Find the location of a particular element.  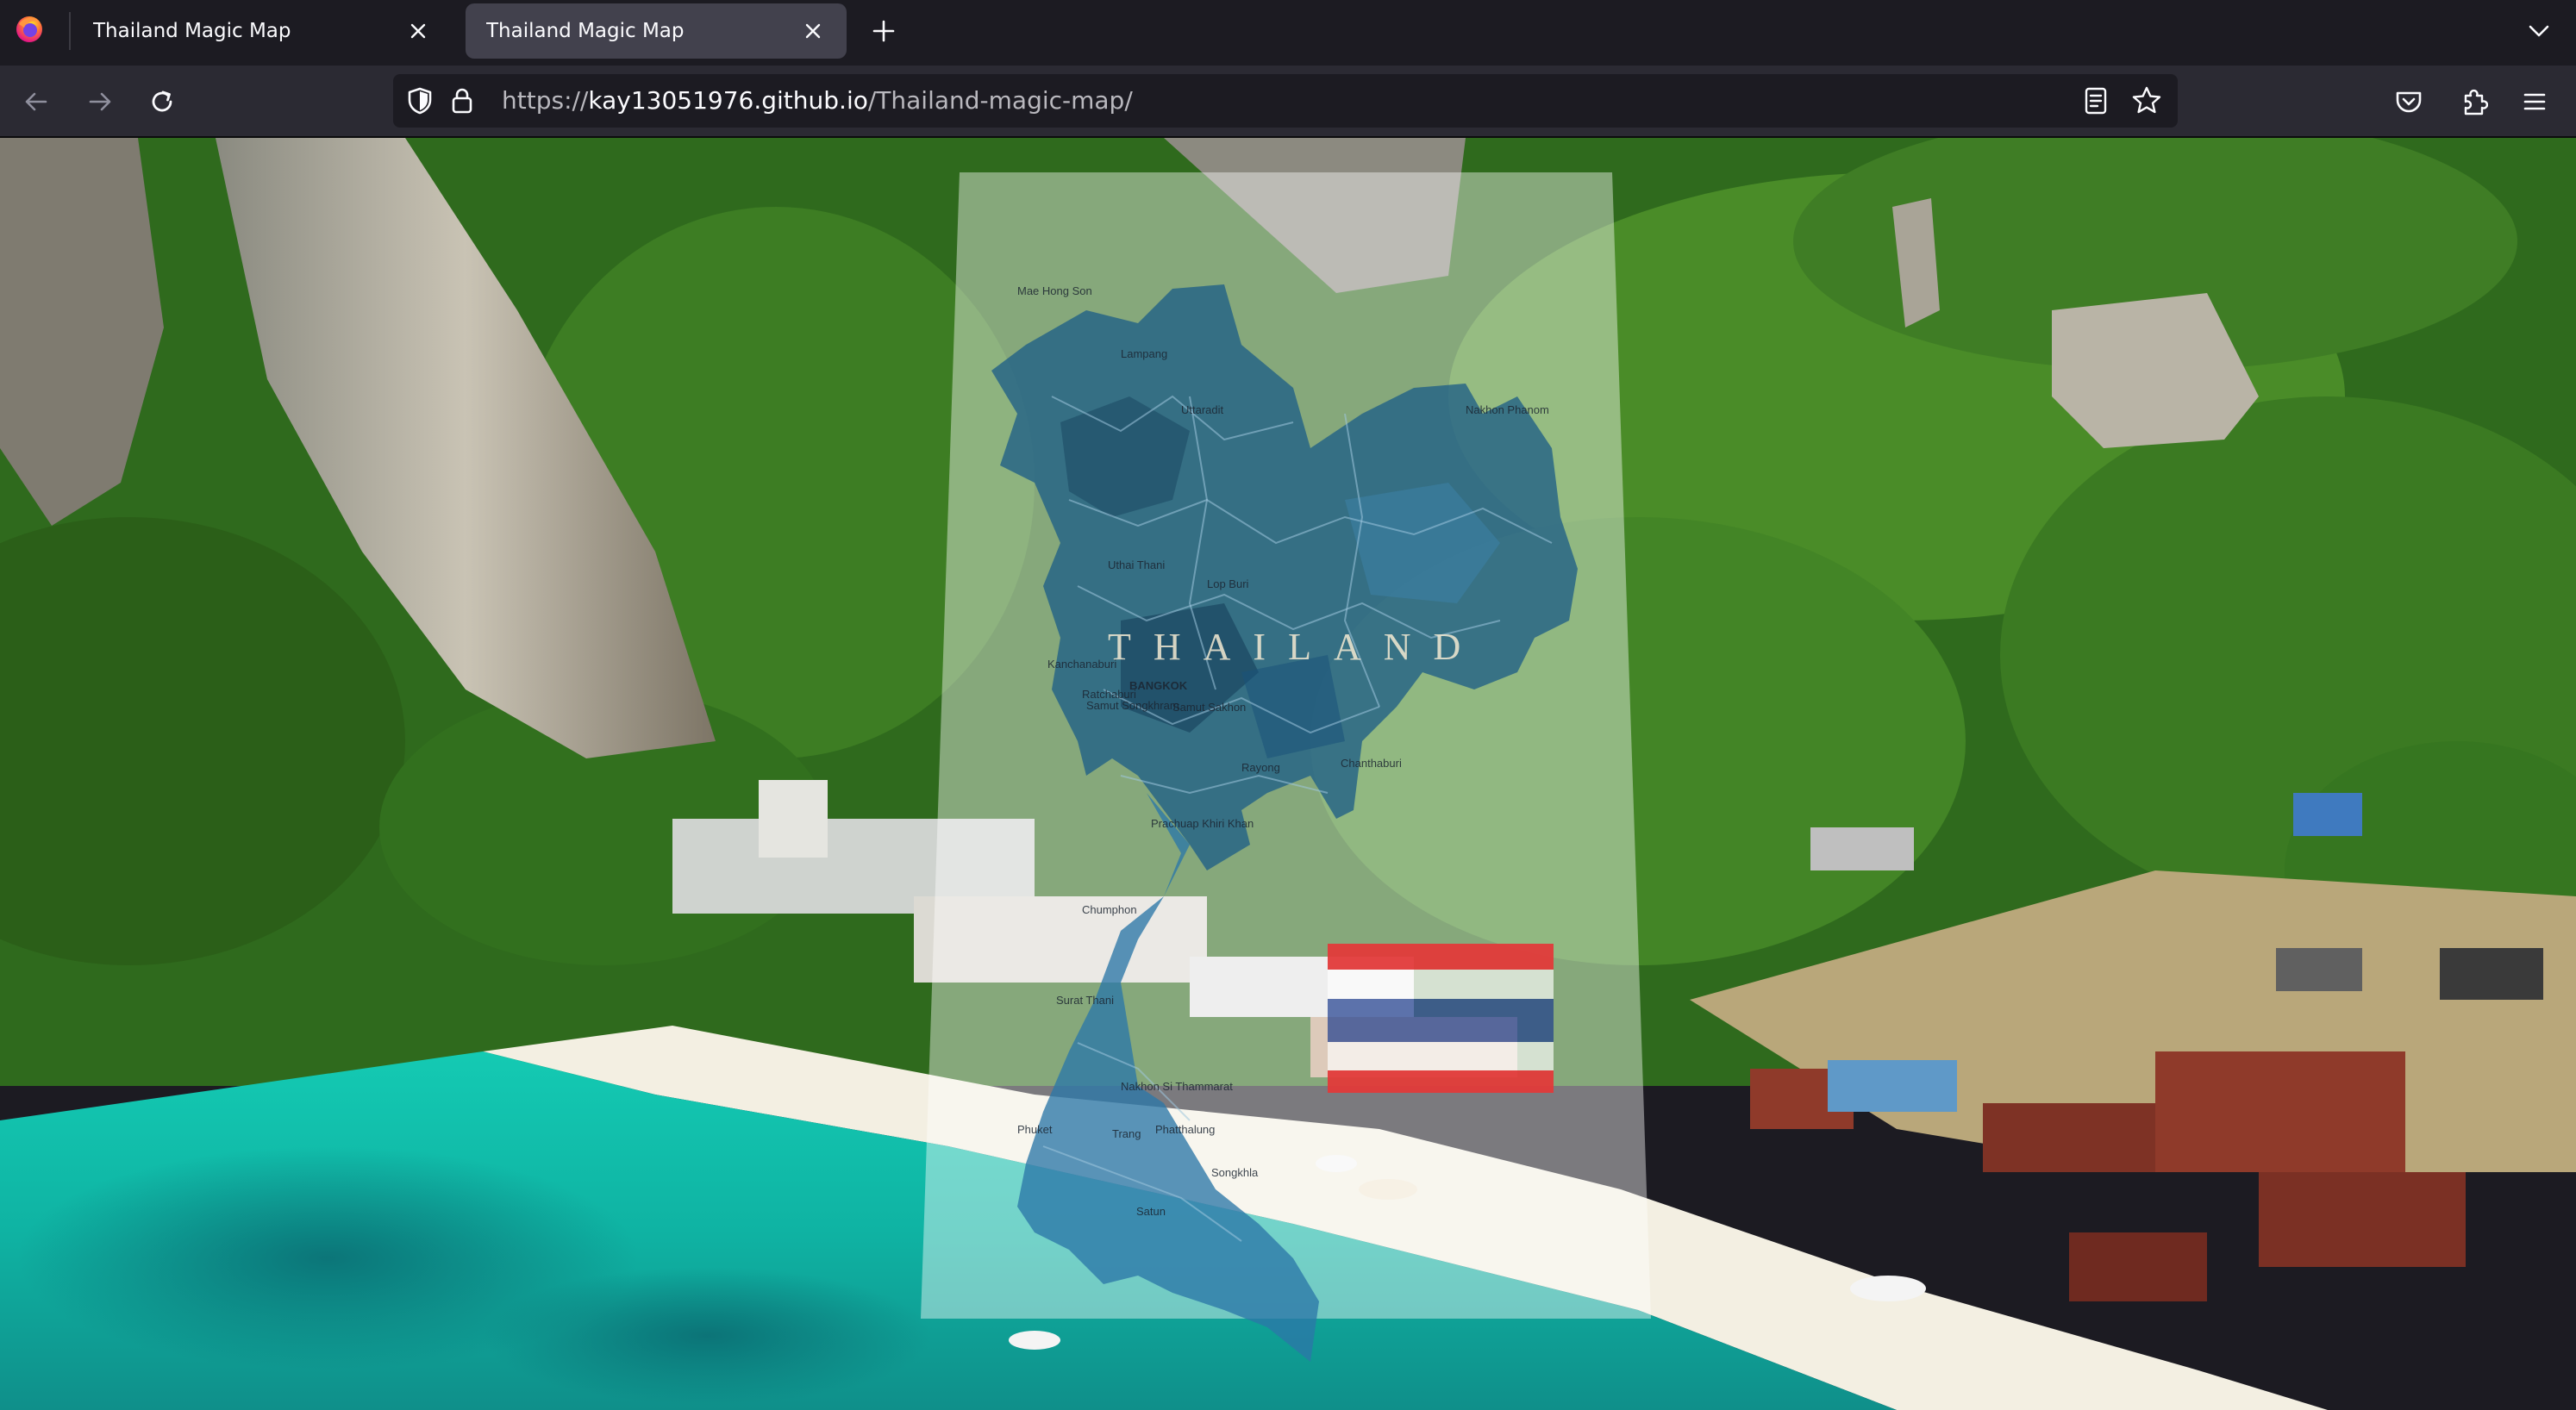

url-scheme: https:// is located at coordinates (546, 100).